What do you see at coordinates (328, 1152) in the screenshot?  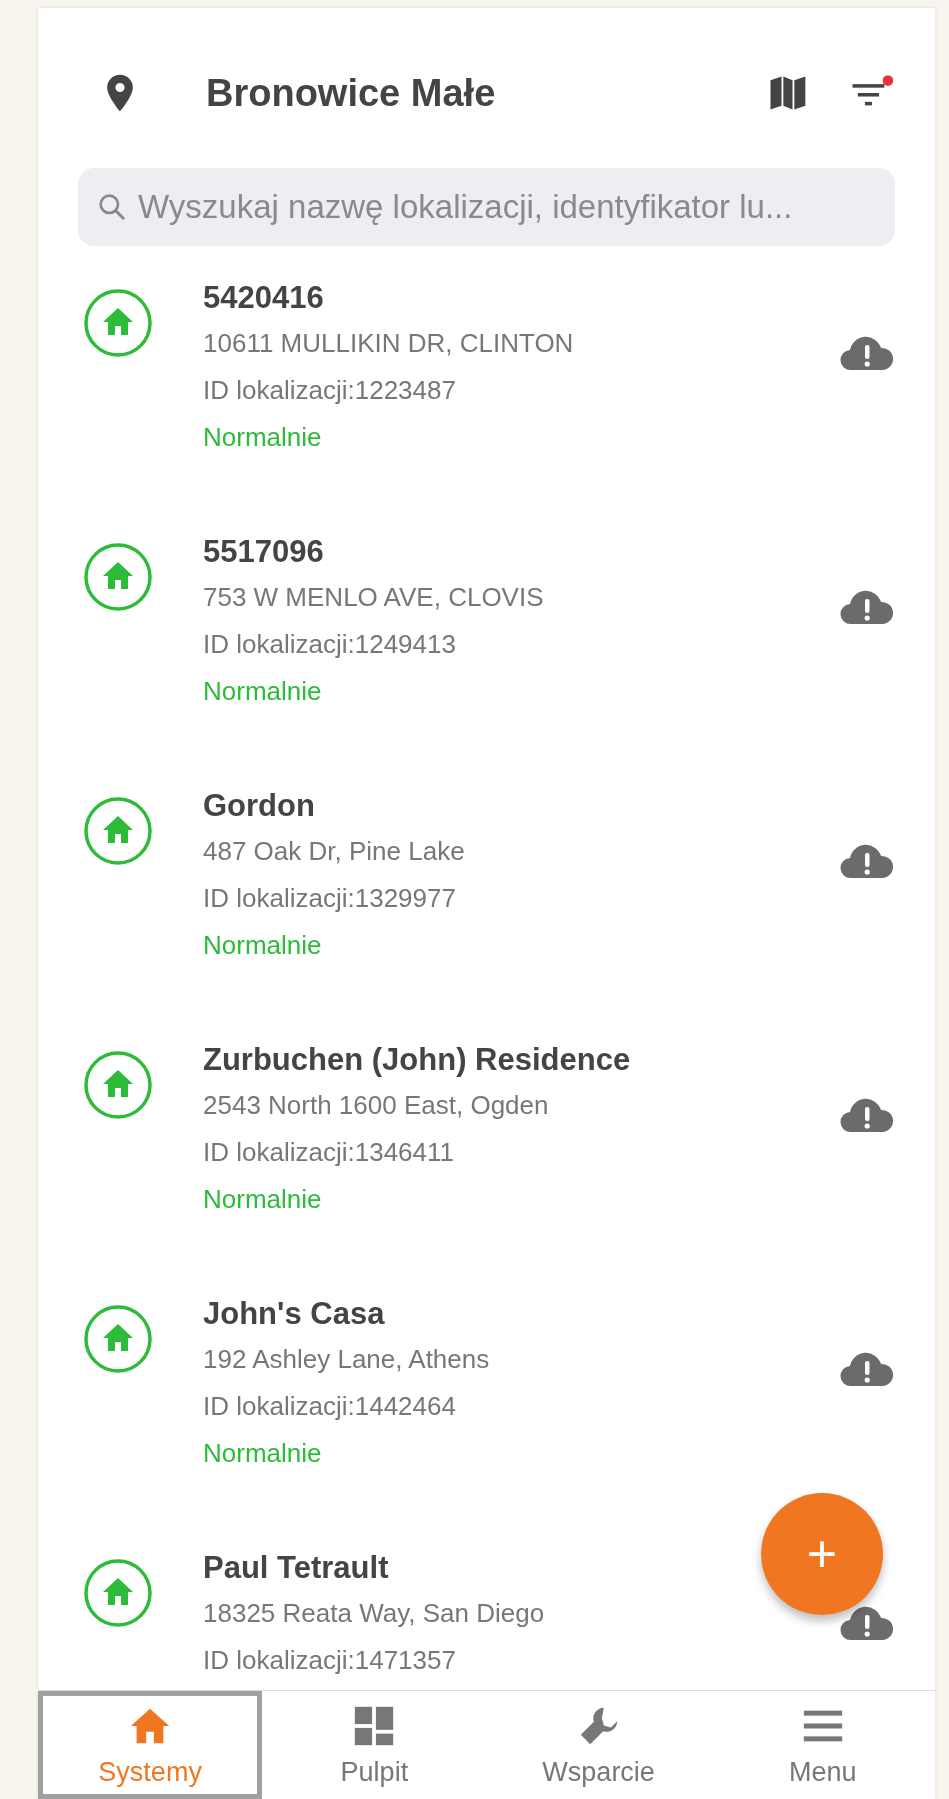 I see `location-id: ID lokalizacji:1346411` at bounding box center [328, 1152].